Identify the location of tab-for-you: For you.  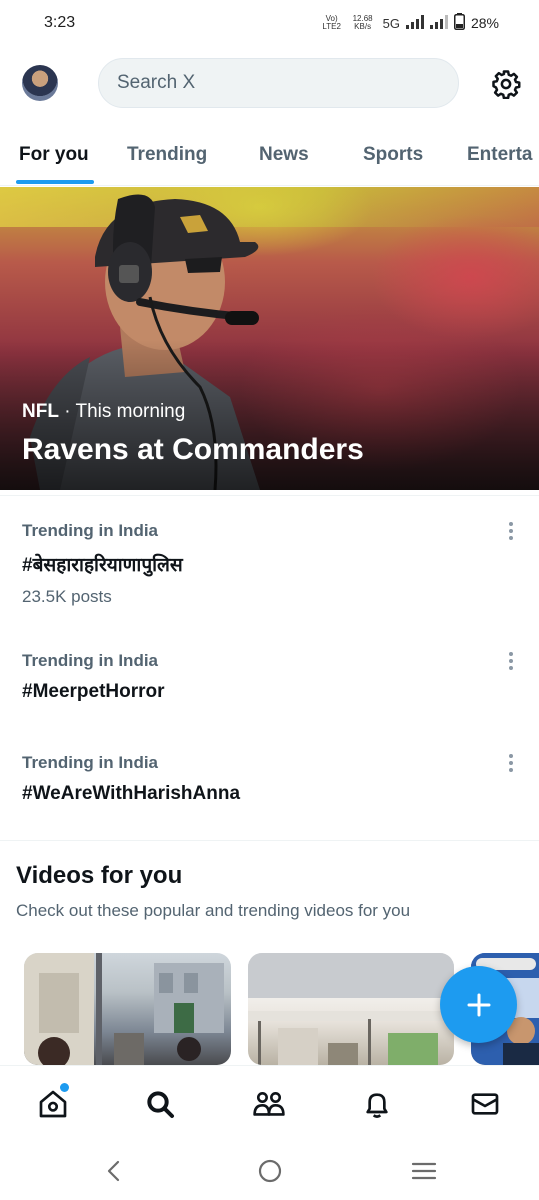
(54, 155).